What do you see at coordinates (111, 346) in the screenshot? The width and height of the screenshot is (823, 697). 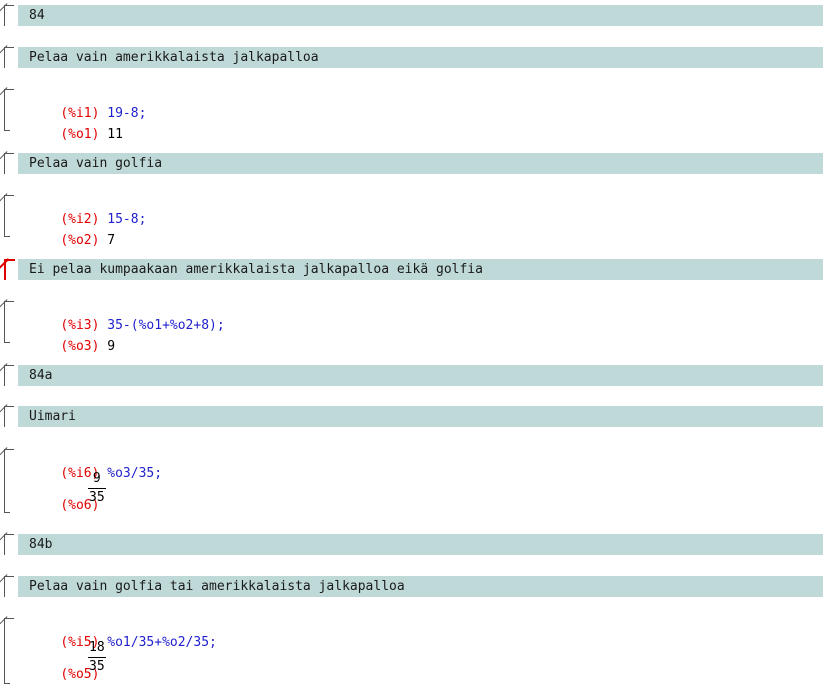 I see `output-value: 9` at bounding box center [111, 346].